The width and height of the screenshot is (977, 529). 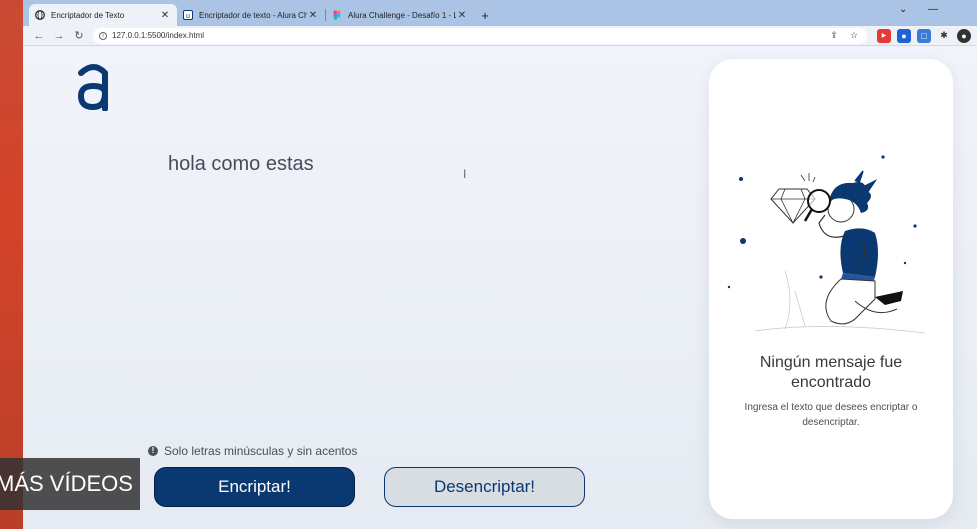 I want to click on url-text: 127.0.0.1:5500/index.html, so click(x=158, y=35).